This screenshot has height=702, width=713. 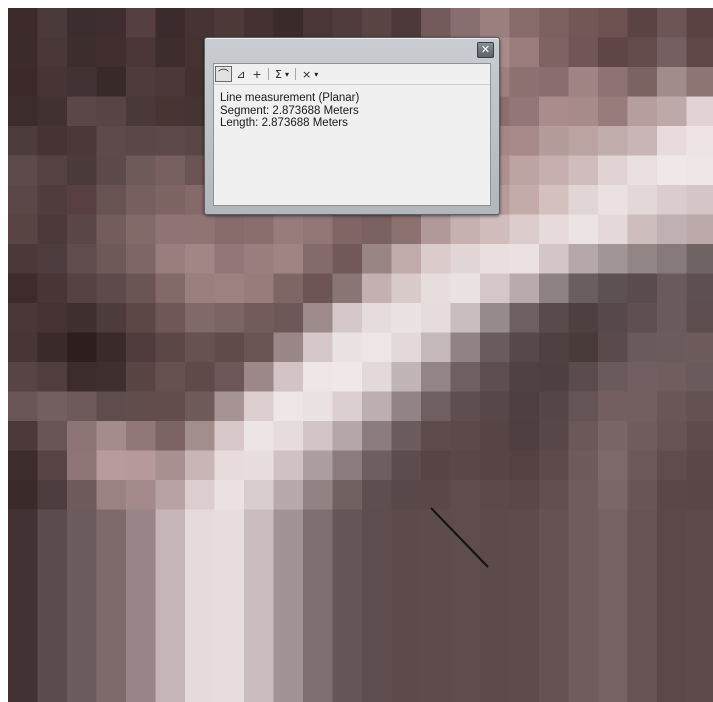 What do you see at coordinates (316, 74) in the screenshot?
I see `chevron-down-icon: ▾` at bounding box center [316, 74].